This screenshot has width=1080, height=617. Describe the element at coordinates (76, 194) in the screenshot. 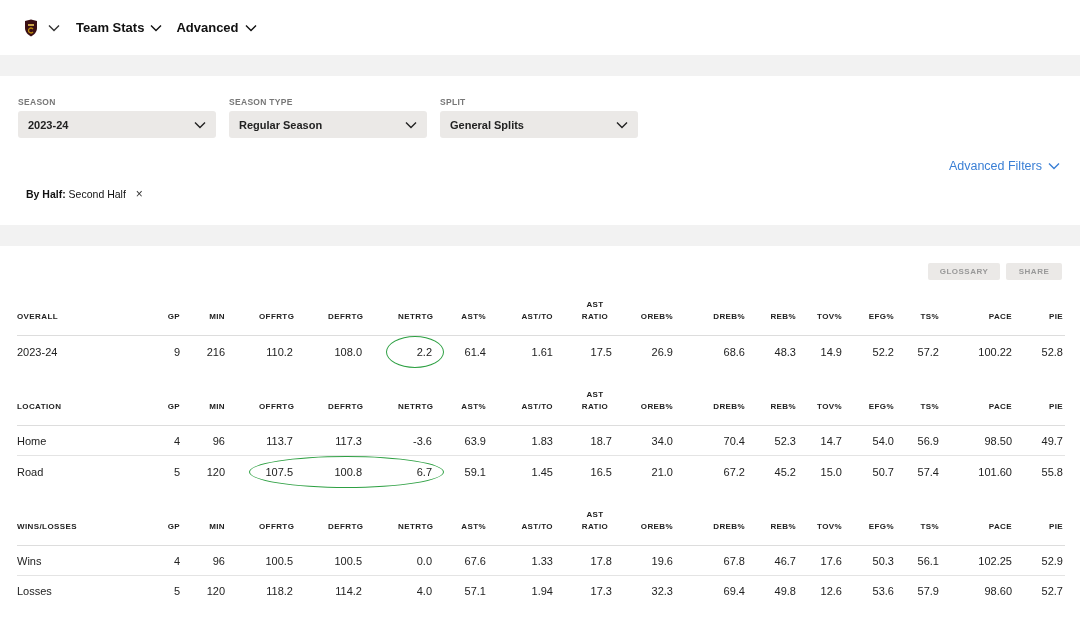

I see `filter-chip-text: By Half: Second Half` at that location.